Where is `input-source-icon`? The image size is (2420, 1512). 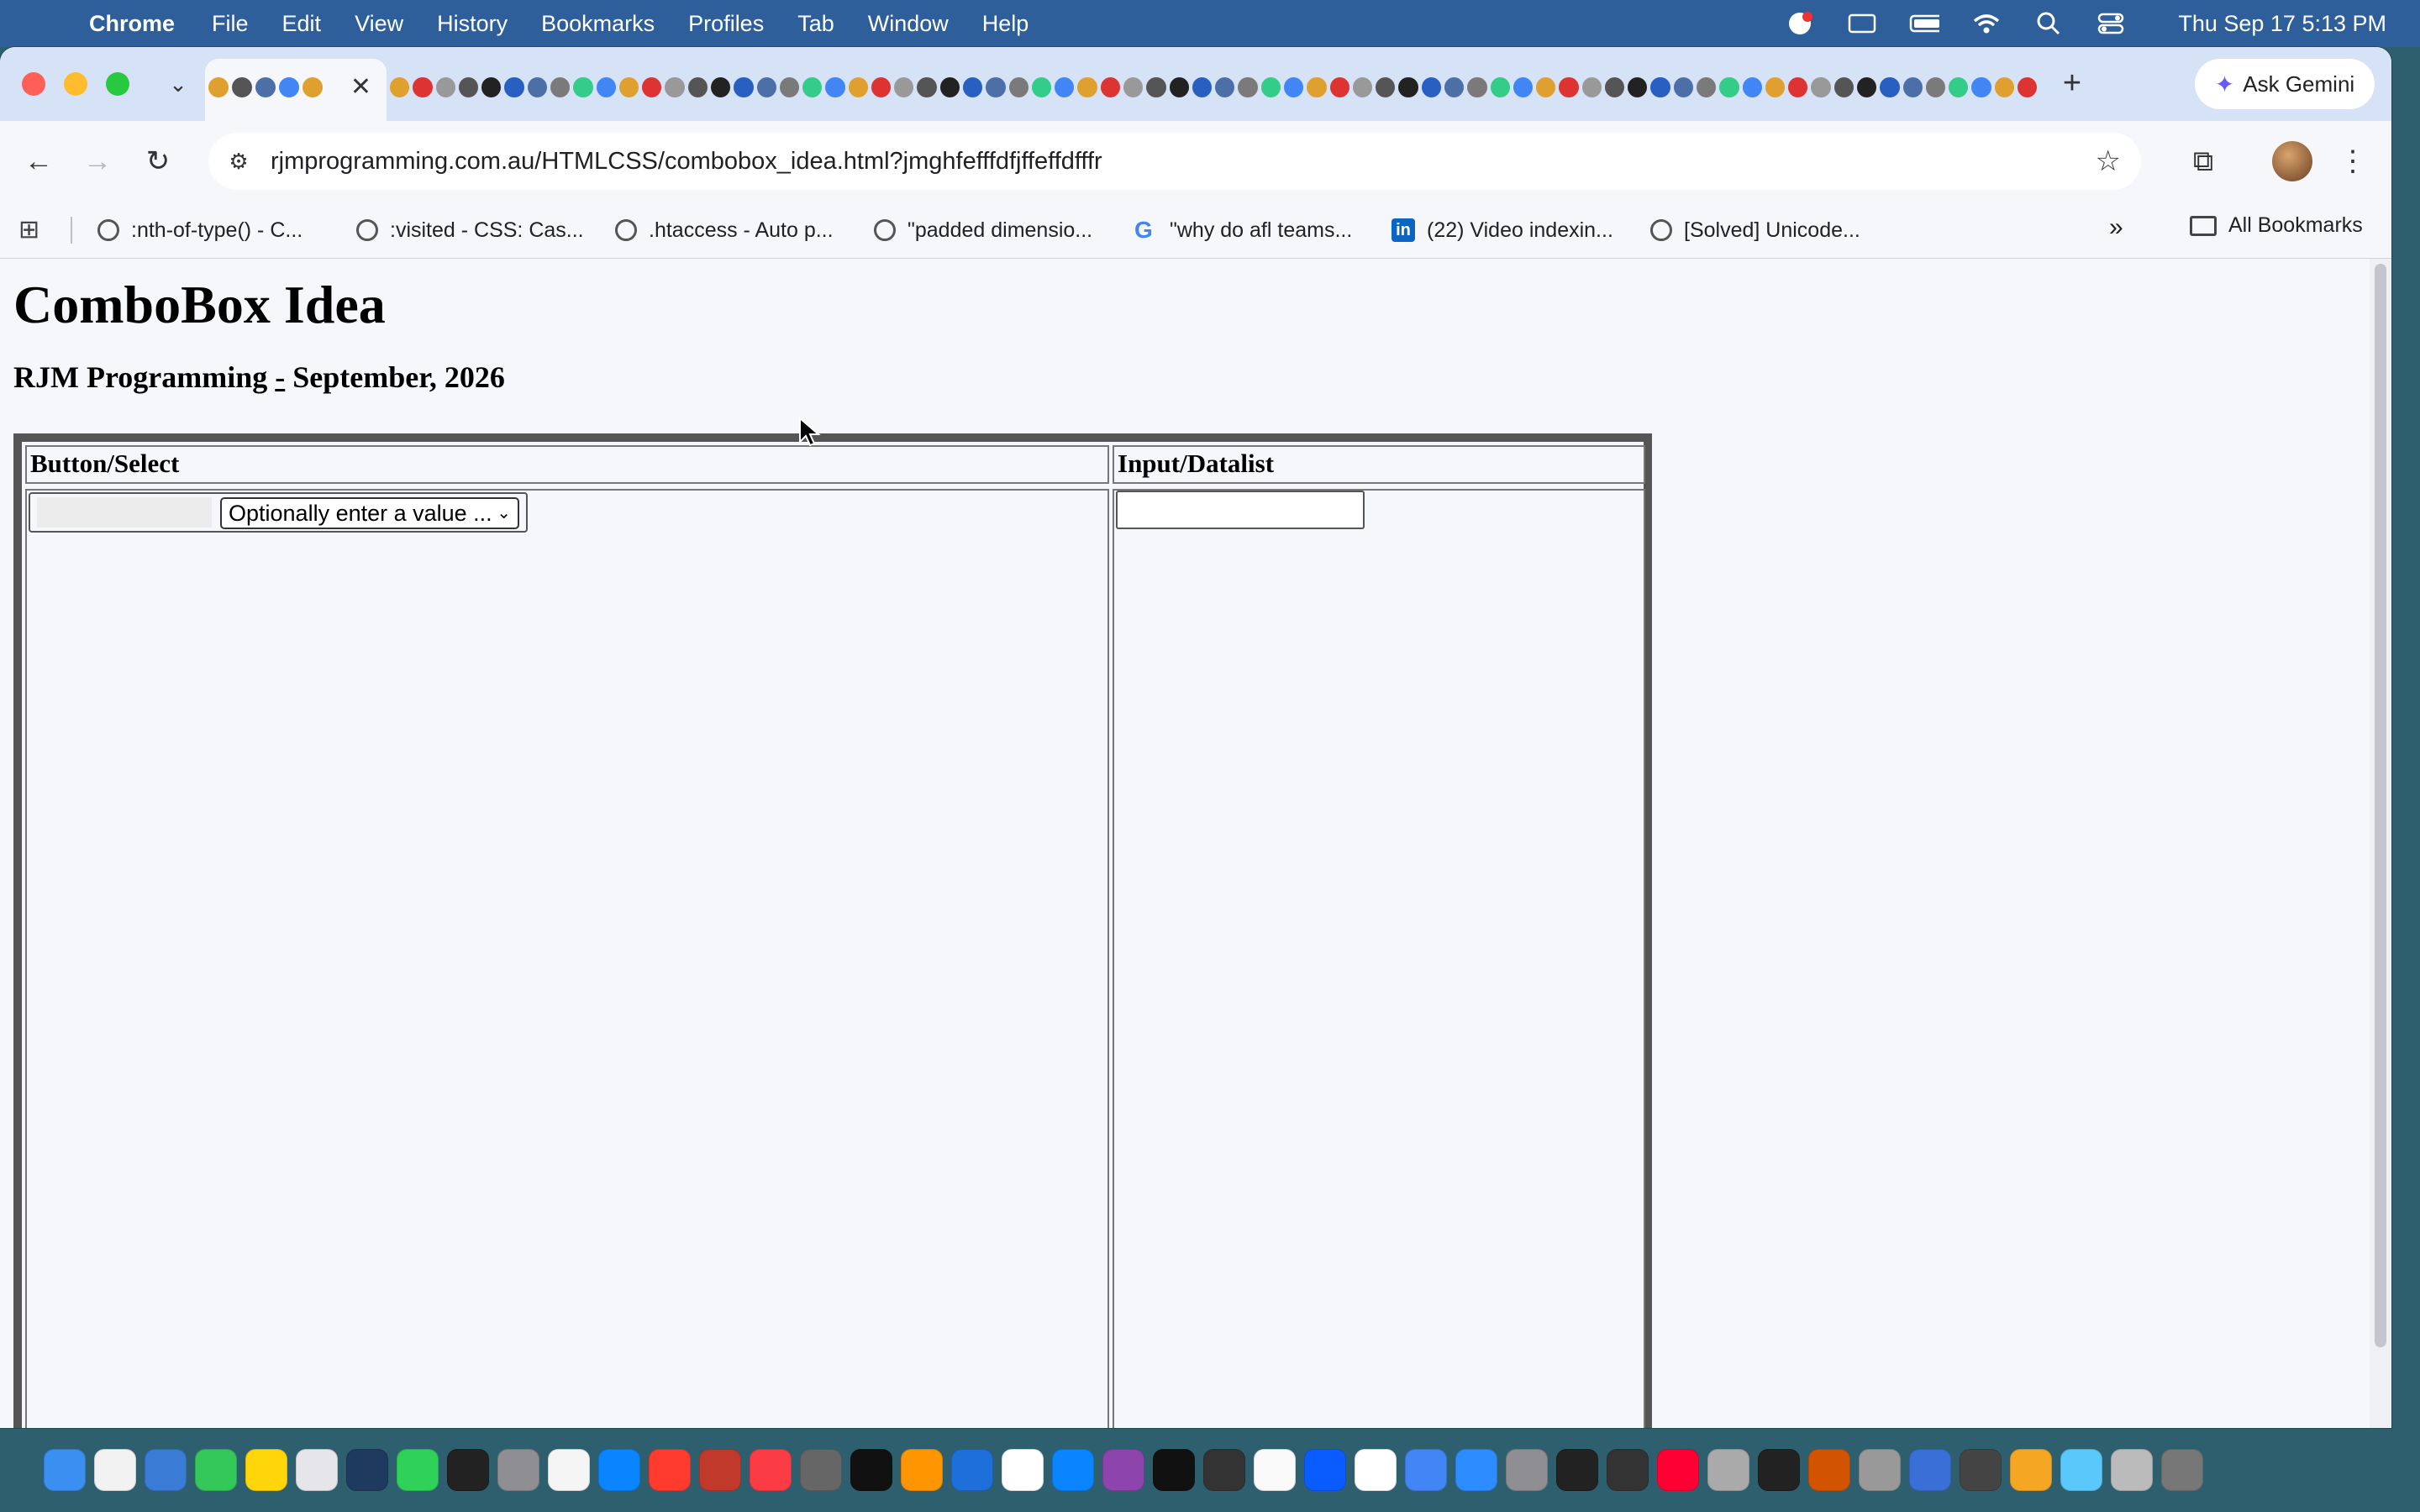 input-source-icon is located at coordinates (1862, 23).